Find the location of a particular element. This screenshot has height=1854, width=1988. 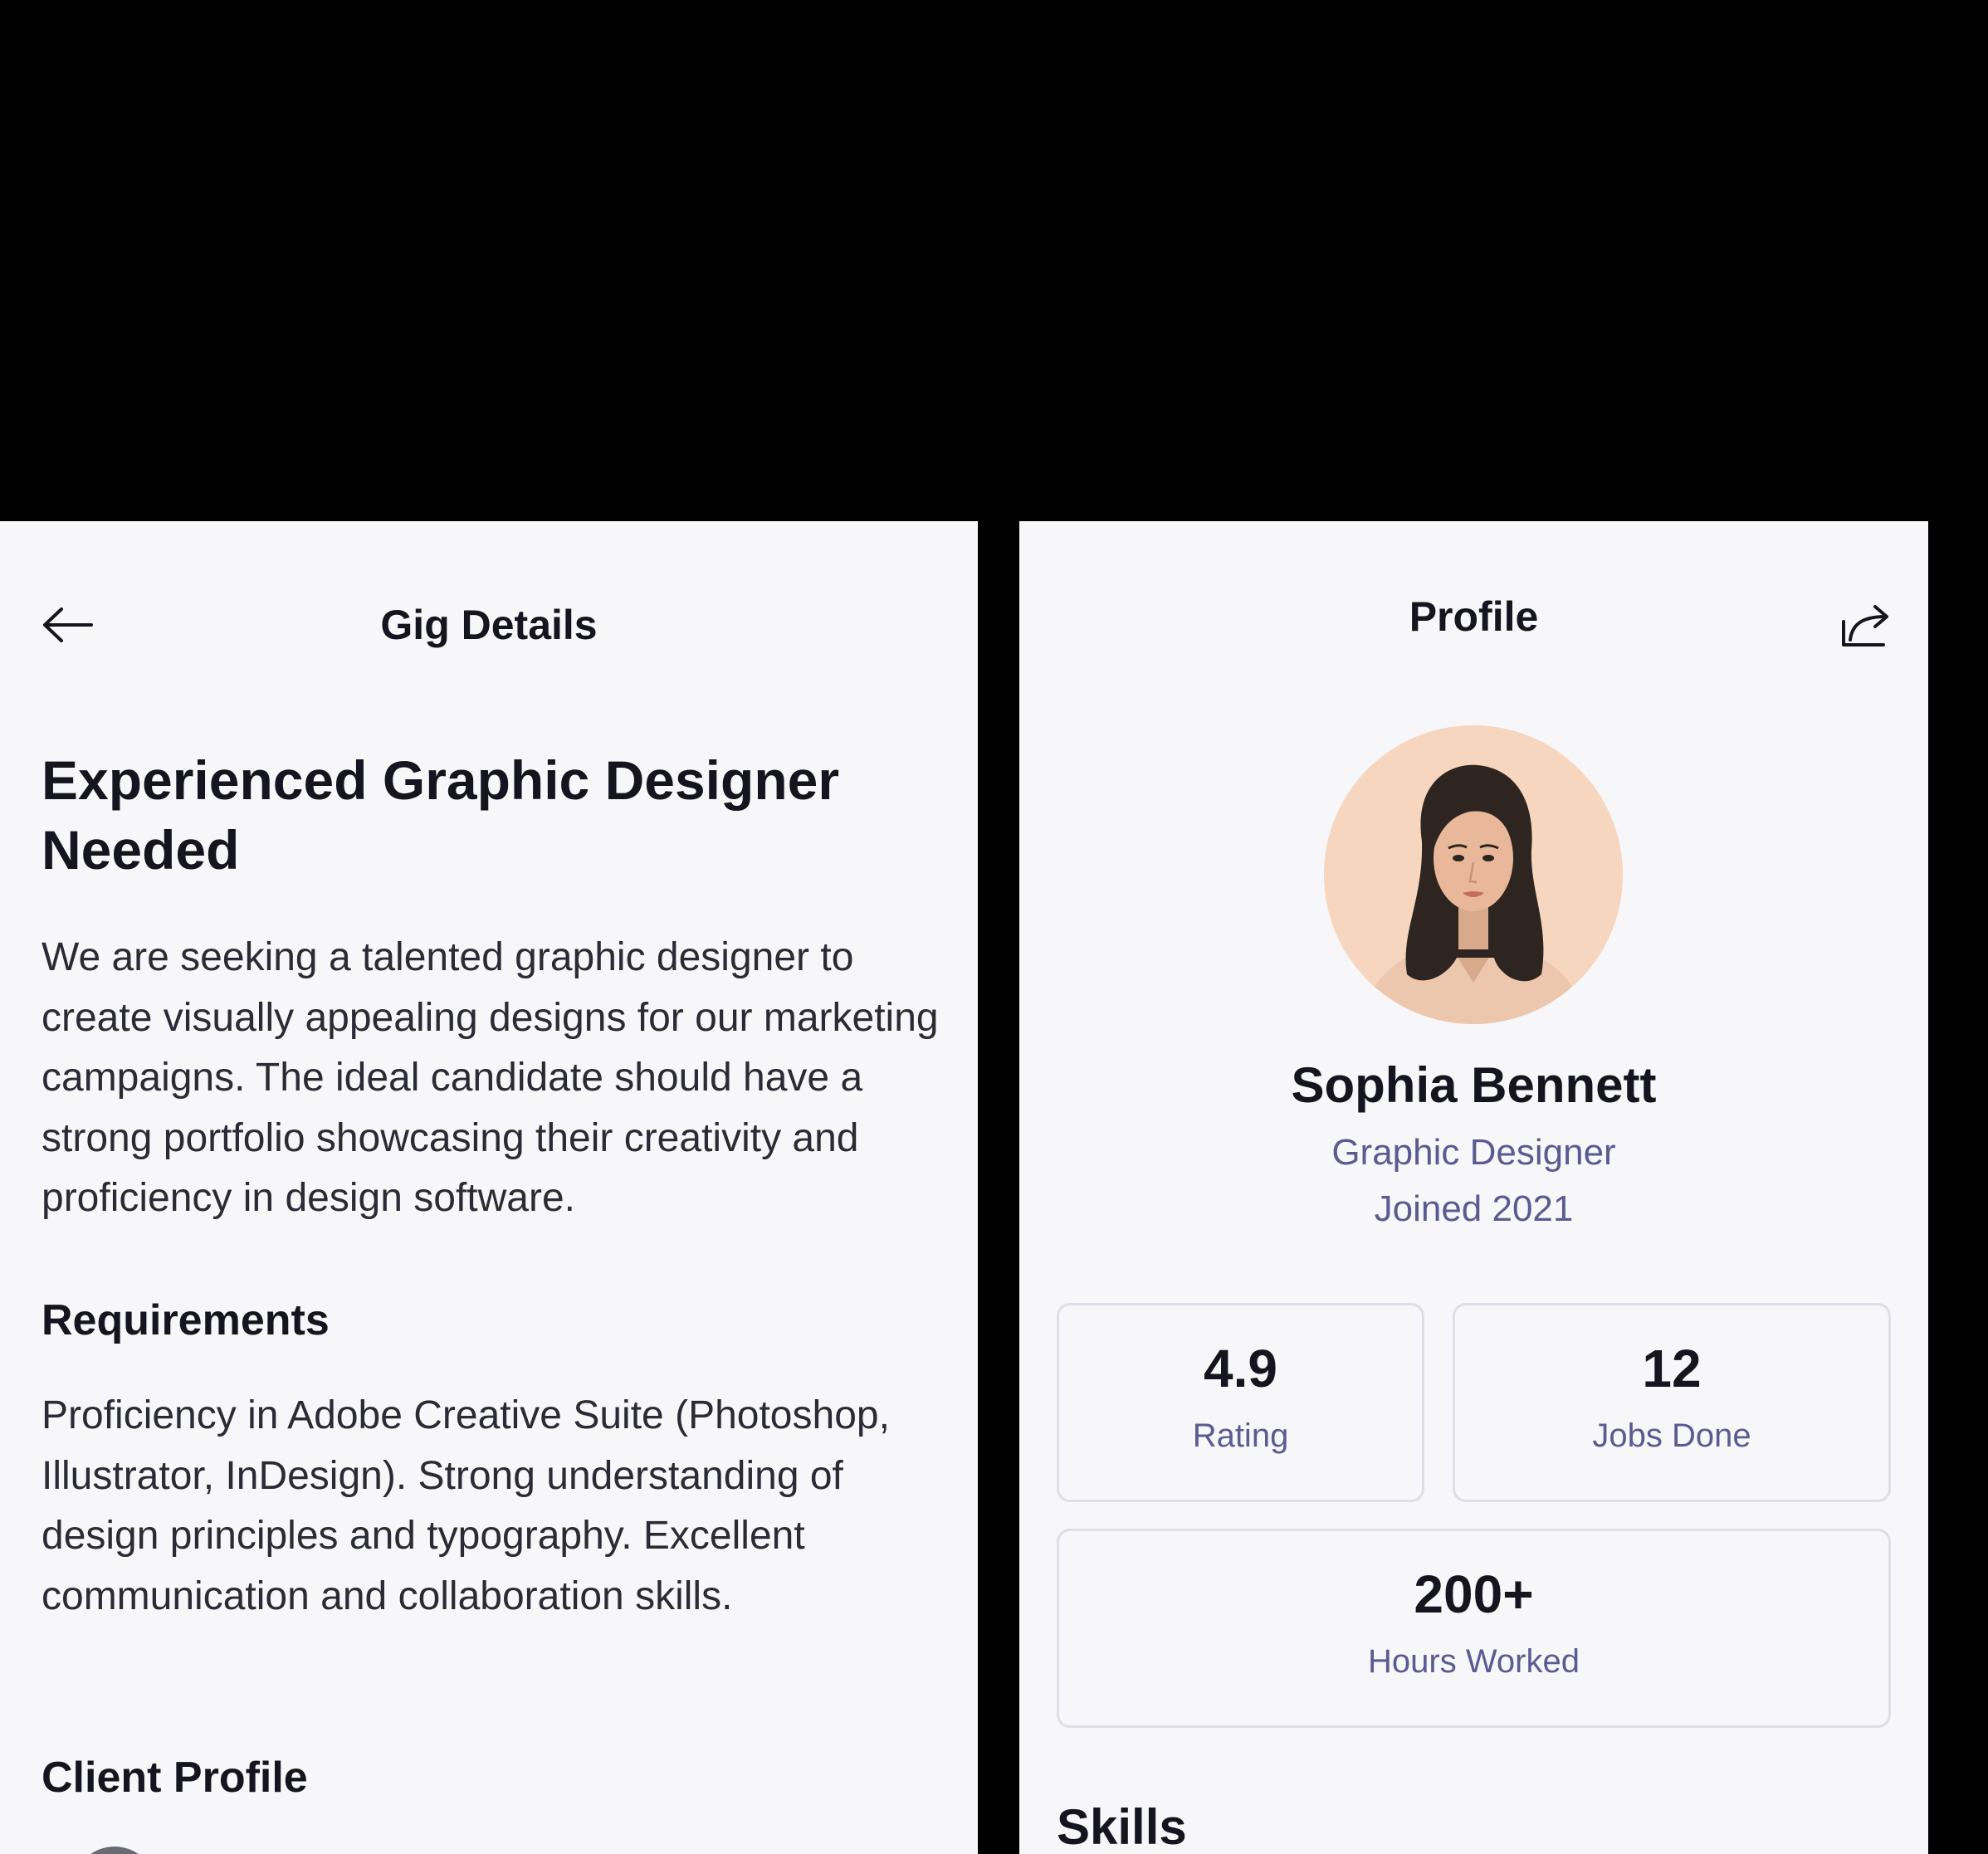

share-icon is located at coordinates (1865, 625).